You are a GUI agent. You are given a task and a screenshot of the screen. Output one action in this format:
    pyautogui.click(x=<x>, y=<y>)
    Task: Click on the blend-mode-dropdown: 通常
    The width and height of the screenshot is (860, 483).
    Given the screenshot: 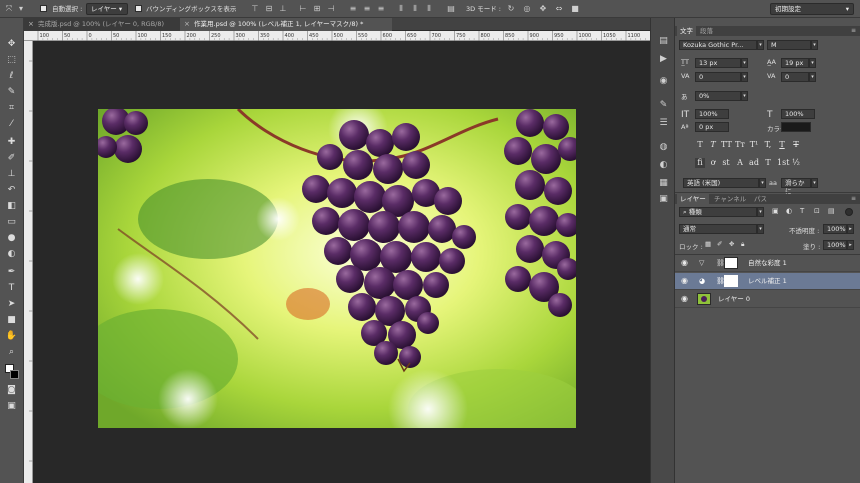 What is the action you would take?
    pyautogui.click(x=718, y=229)
    